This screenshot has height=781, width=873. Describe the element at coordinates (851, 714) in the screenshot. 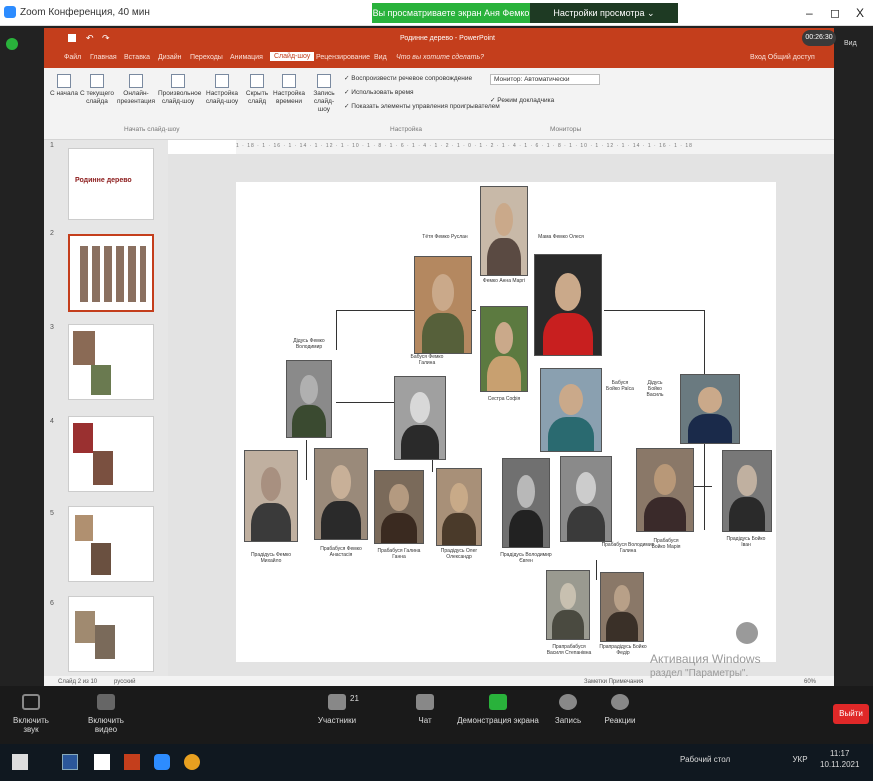

I see `leave-meeting-button: Выйти` at that location.